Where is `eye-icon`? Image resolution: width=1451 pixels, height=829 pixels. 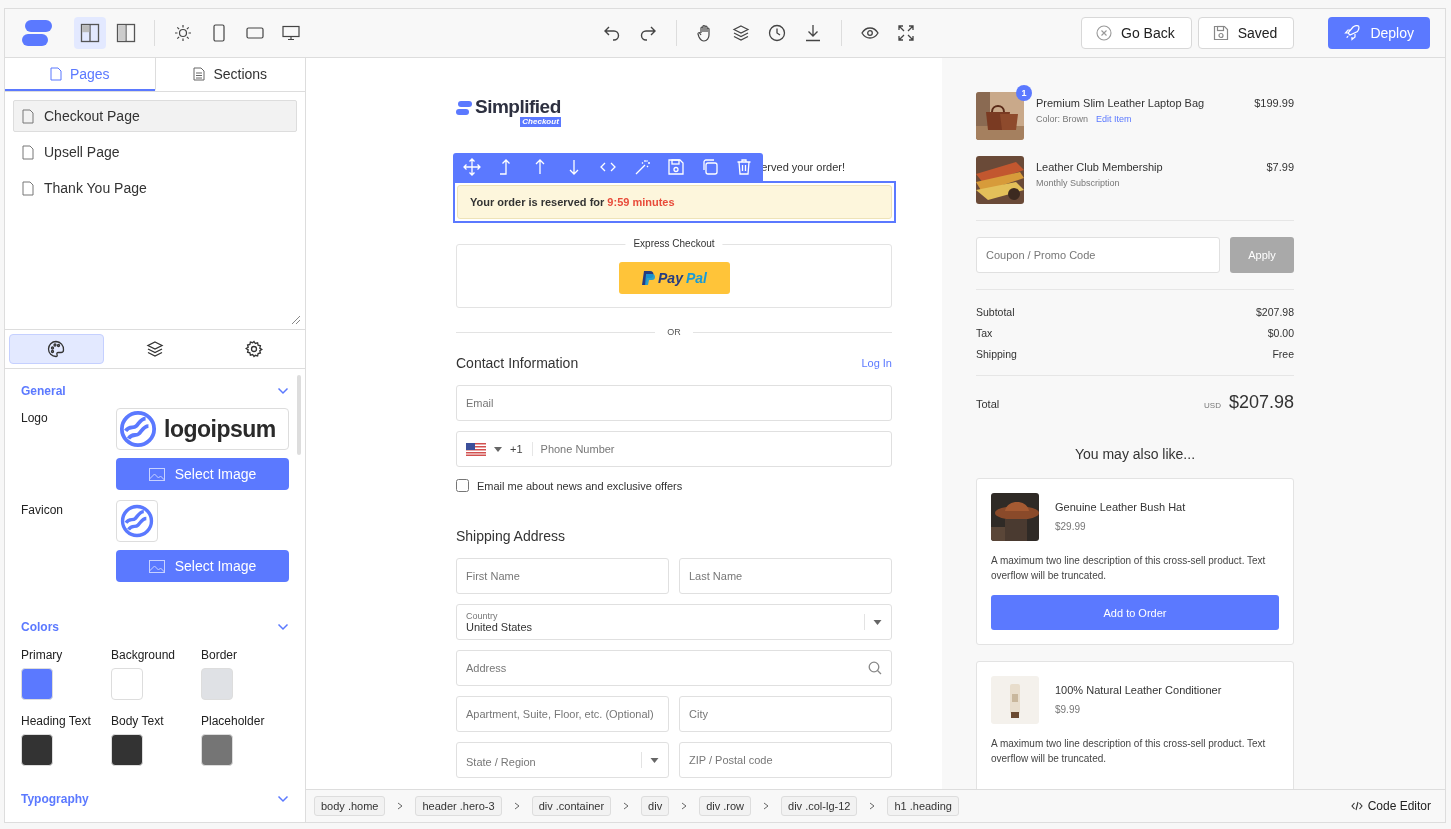 eye-icon is located at coordinates (870, 33).